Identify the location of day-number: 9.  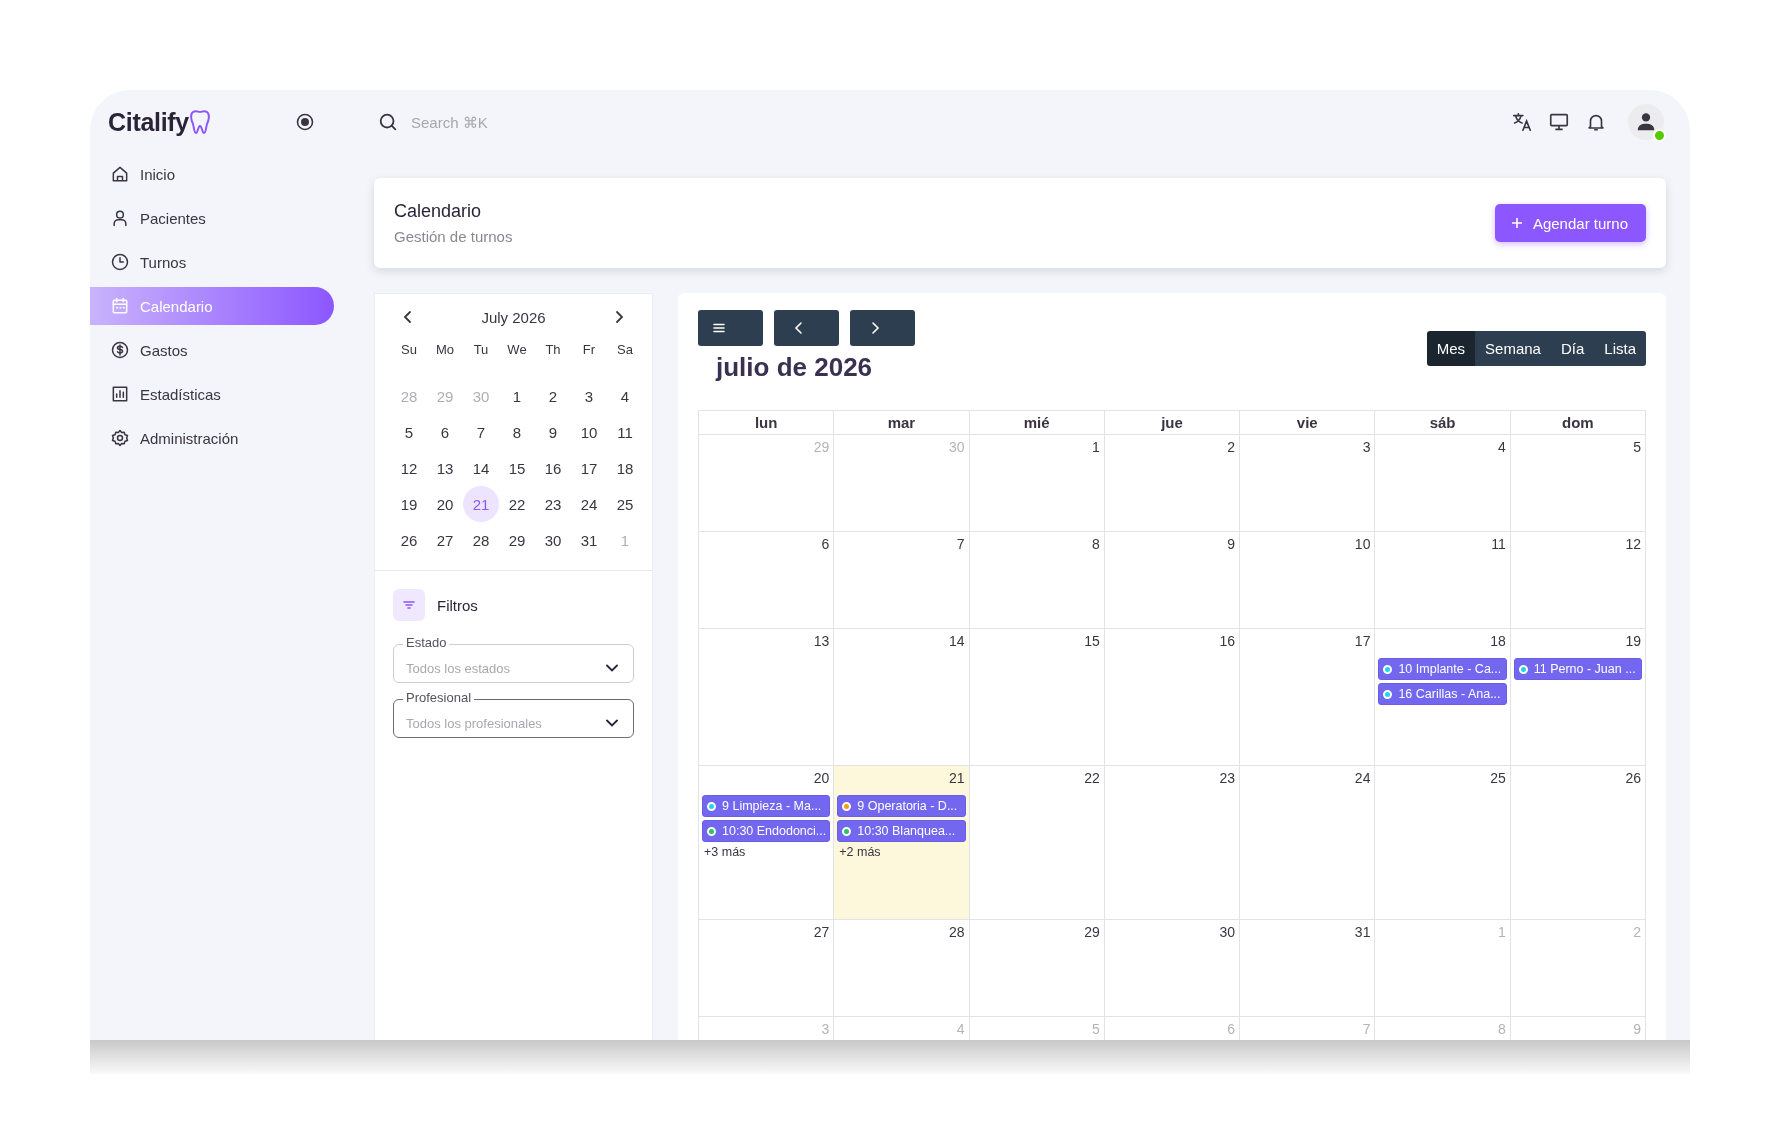
(1231, 545).